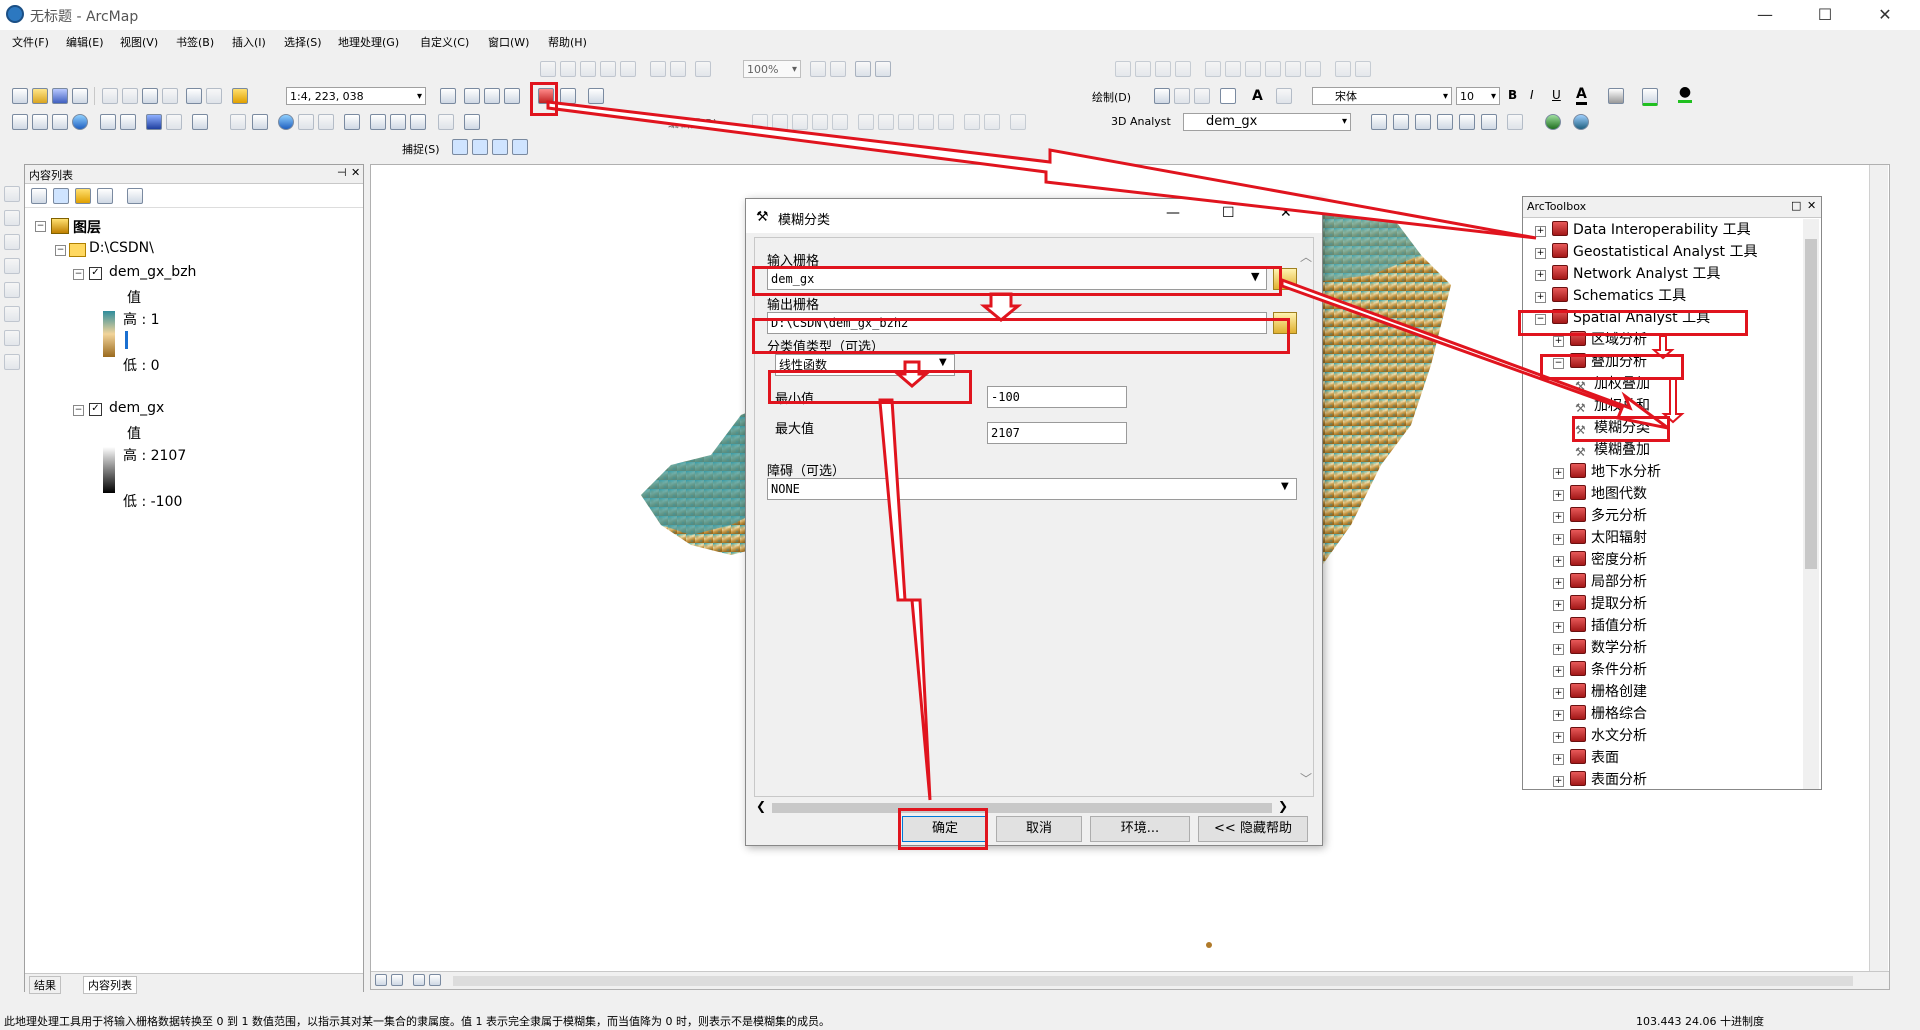  What do you see at coordinates (446, 122) in the screenshot?
I see `time-slider-icon` at bounding box center [446, 122].